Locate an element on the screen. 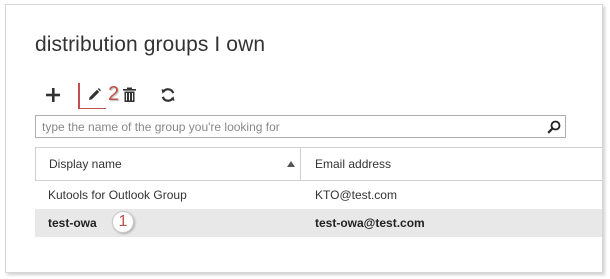 This screenshot has height=279, width=610. table-row: Kutools for Outlook Group KTO@test.com is located at coordinates (318, 195).